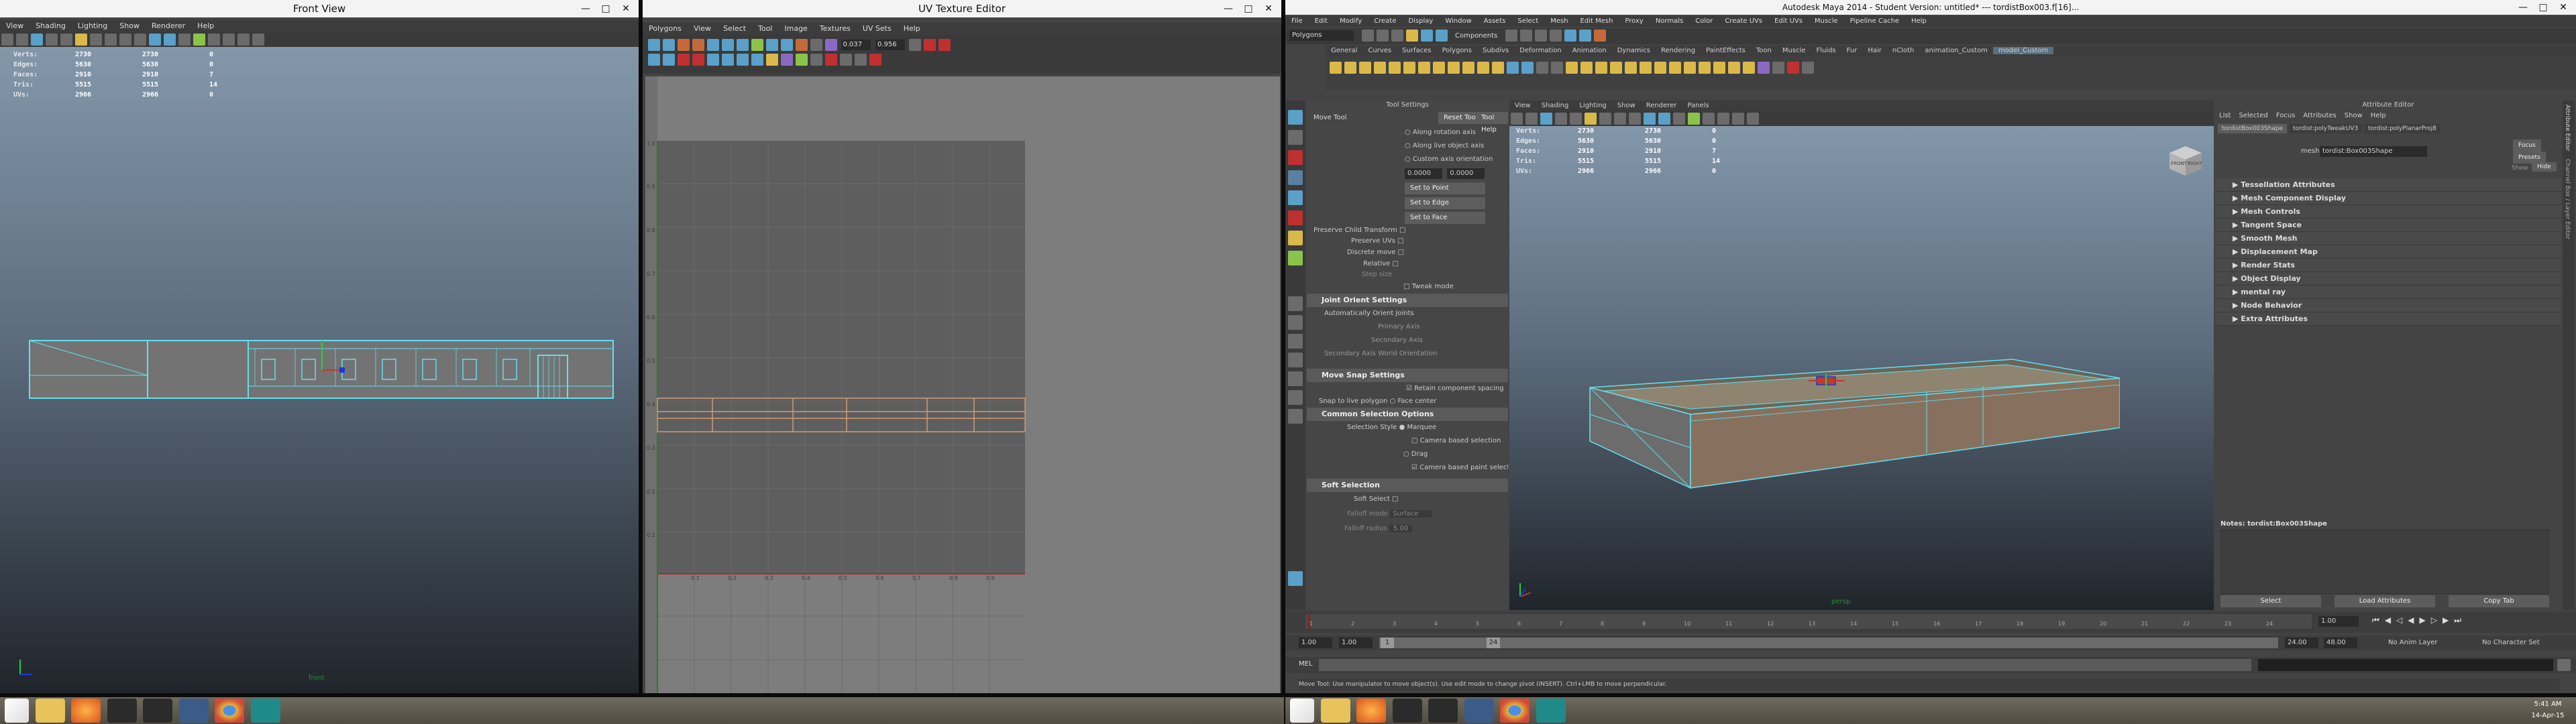 Image resolution: width=2576 pixels, height=724 pixels. What do you see at coordinates (1397, 35) in the screenshot?
I see `save-scene-icon` at bounding box center [1397, 35].